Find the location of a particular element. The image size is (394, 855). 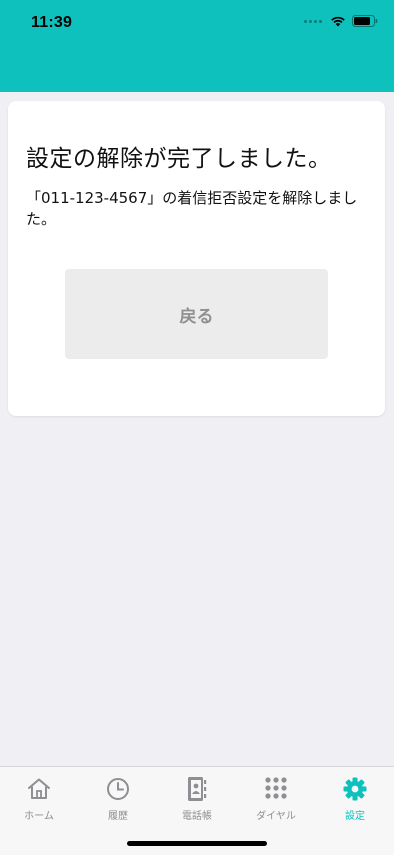

gear-icon is located at coordinates (355, 789).